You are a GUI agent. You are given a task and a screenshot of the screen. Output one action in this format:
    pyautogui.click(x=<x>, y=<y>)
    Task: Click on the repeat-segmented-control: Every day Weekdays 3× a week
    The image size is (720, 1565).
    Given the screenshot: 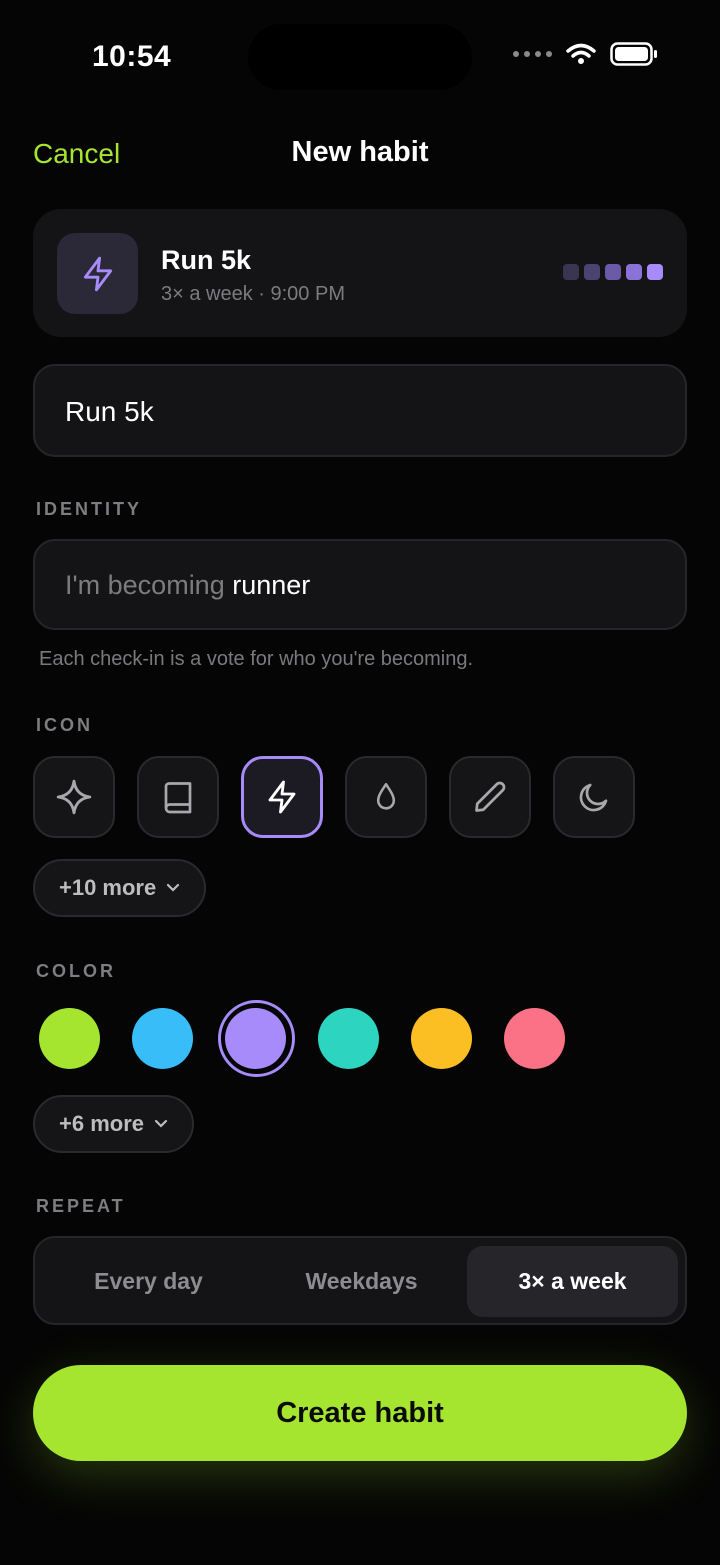 What is the action you would take?
    pyautogui.click(x=360, y=1280)
    